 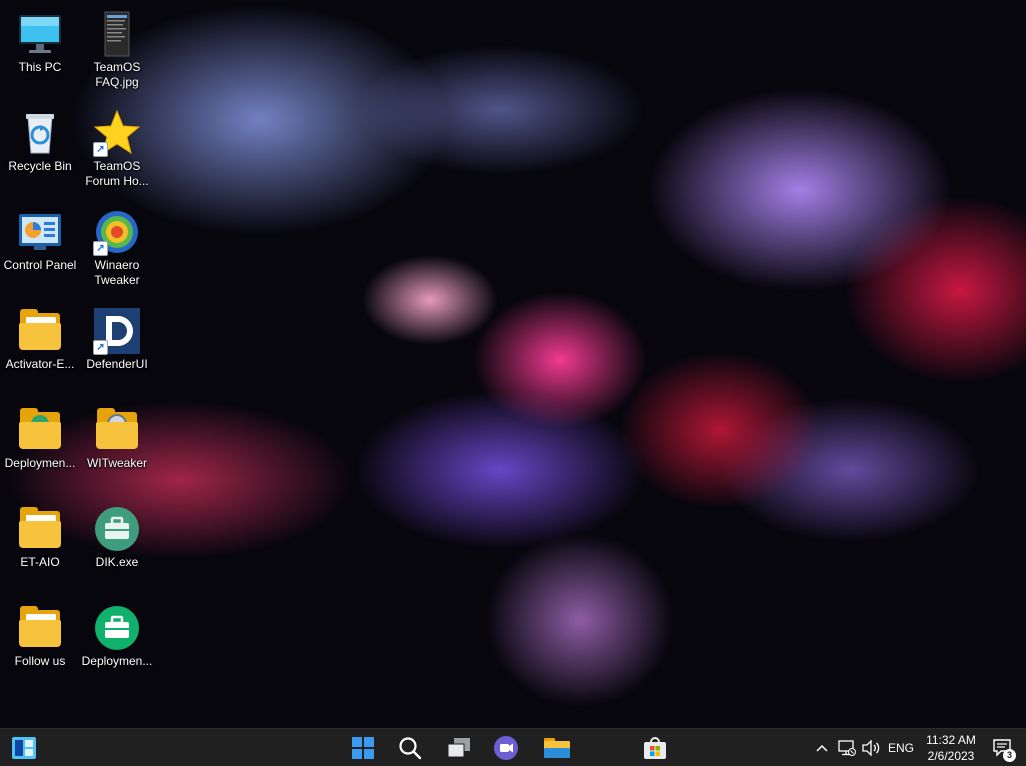 I want to click on control-panel-icon, so click(x=40, y=232).